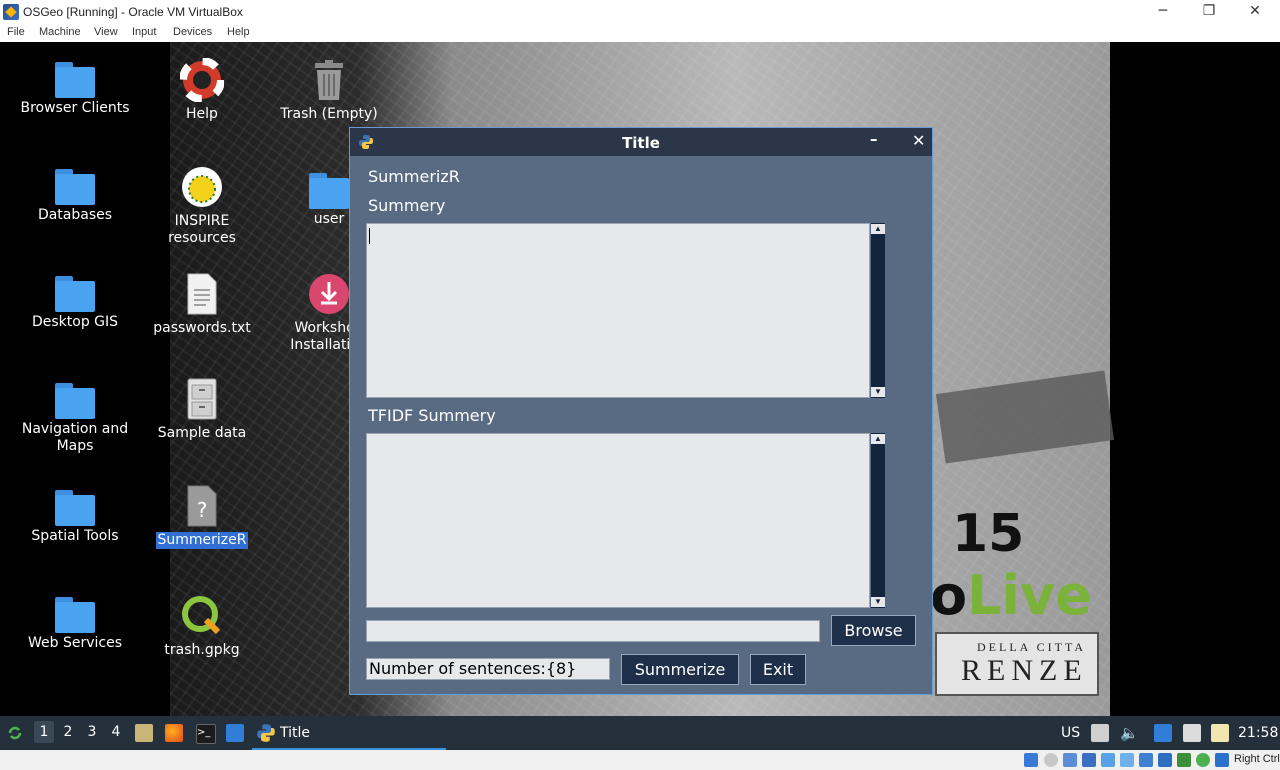 The image size is (1280, 770). Describe the element at coordinates (349, 734) in the screenshot. I see `taskbar-task-title: Title` at that location.